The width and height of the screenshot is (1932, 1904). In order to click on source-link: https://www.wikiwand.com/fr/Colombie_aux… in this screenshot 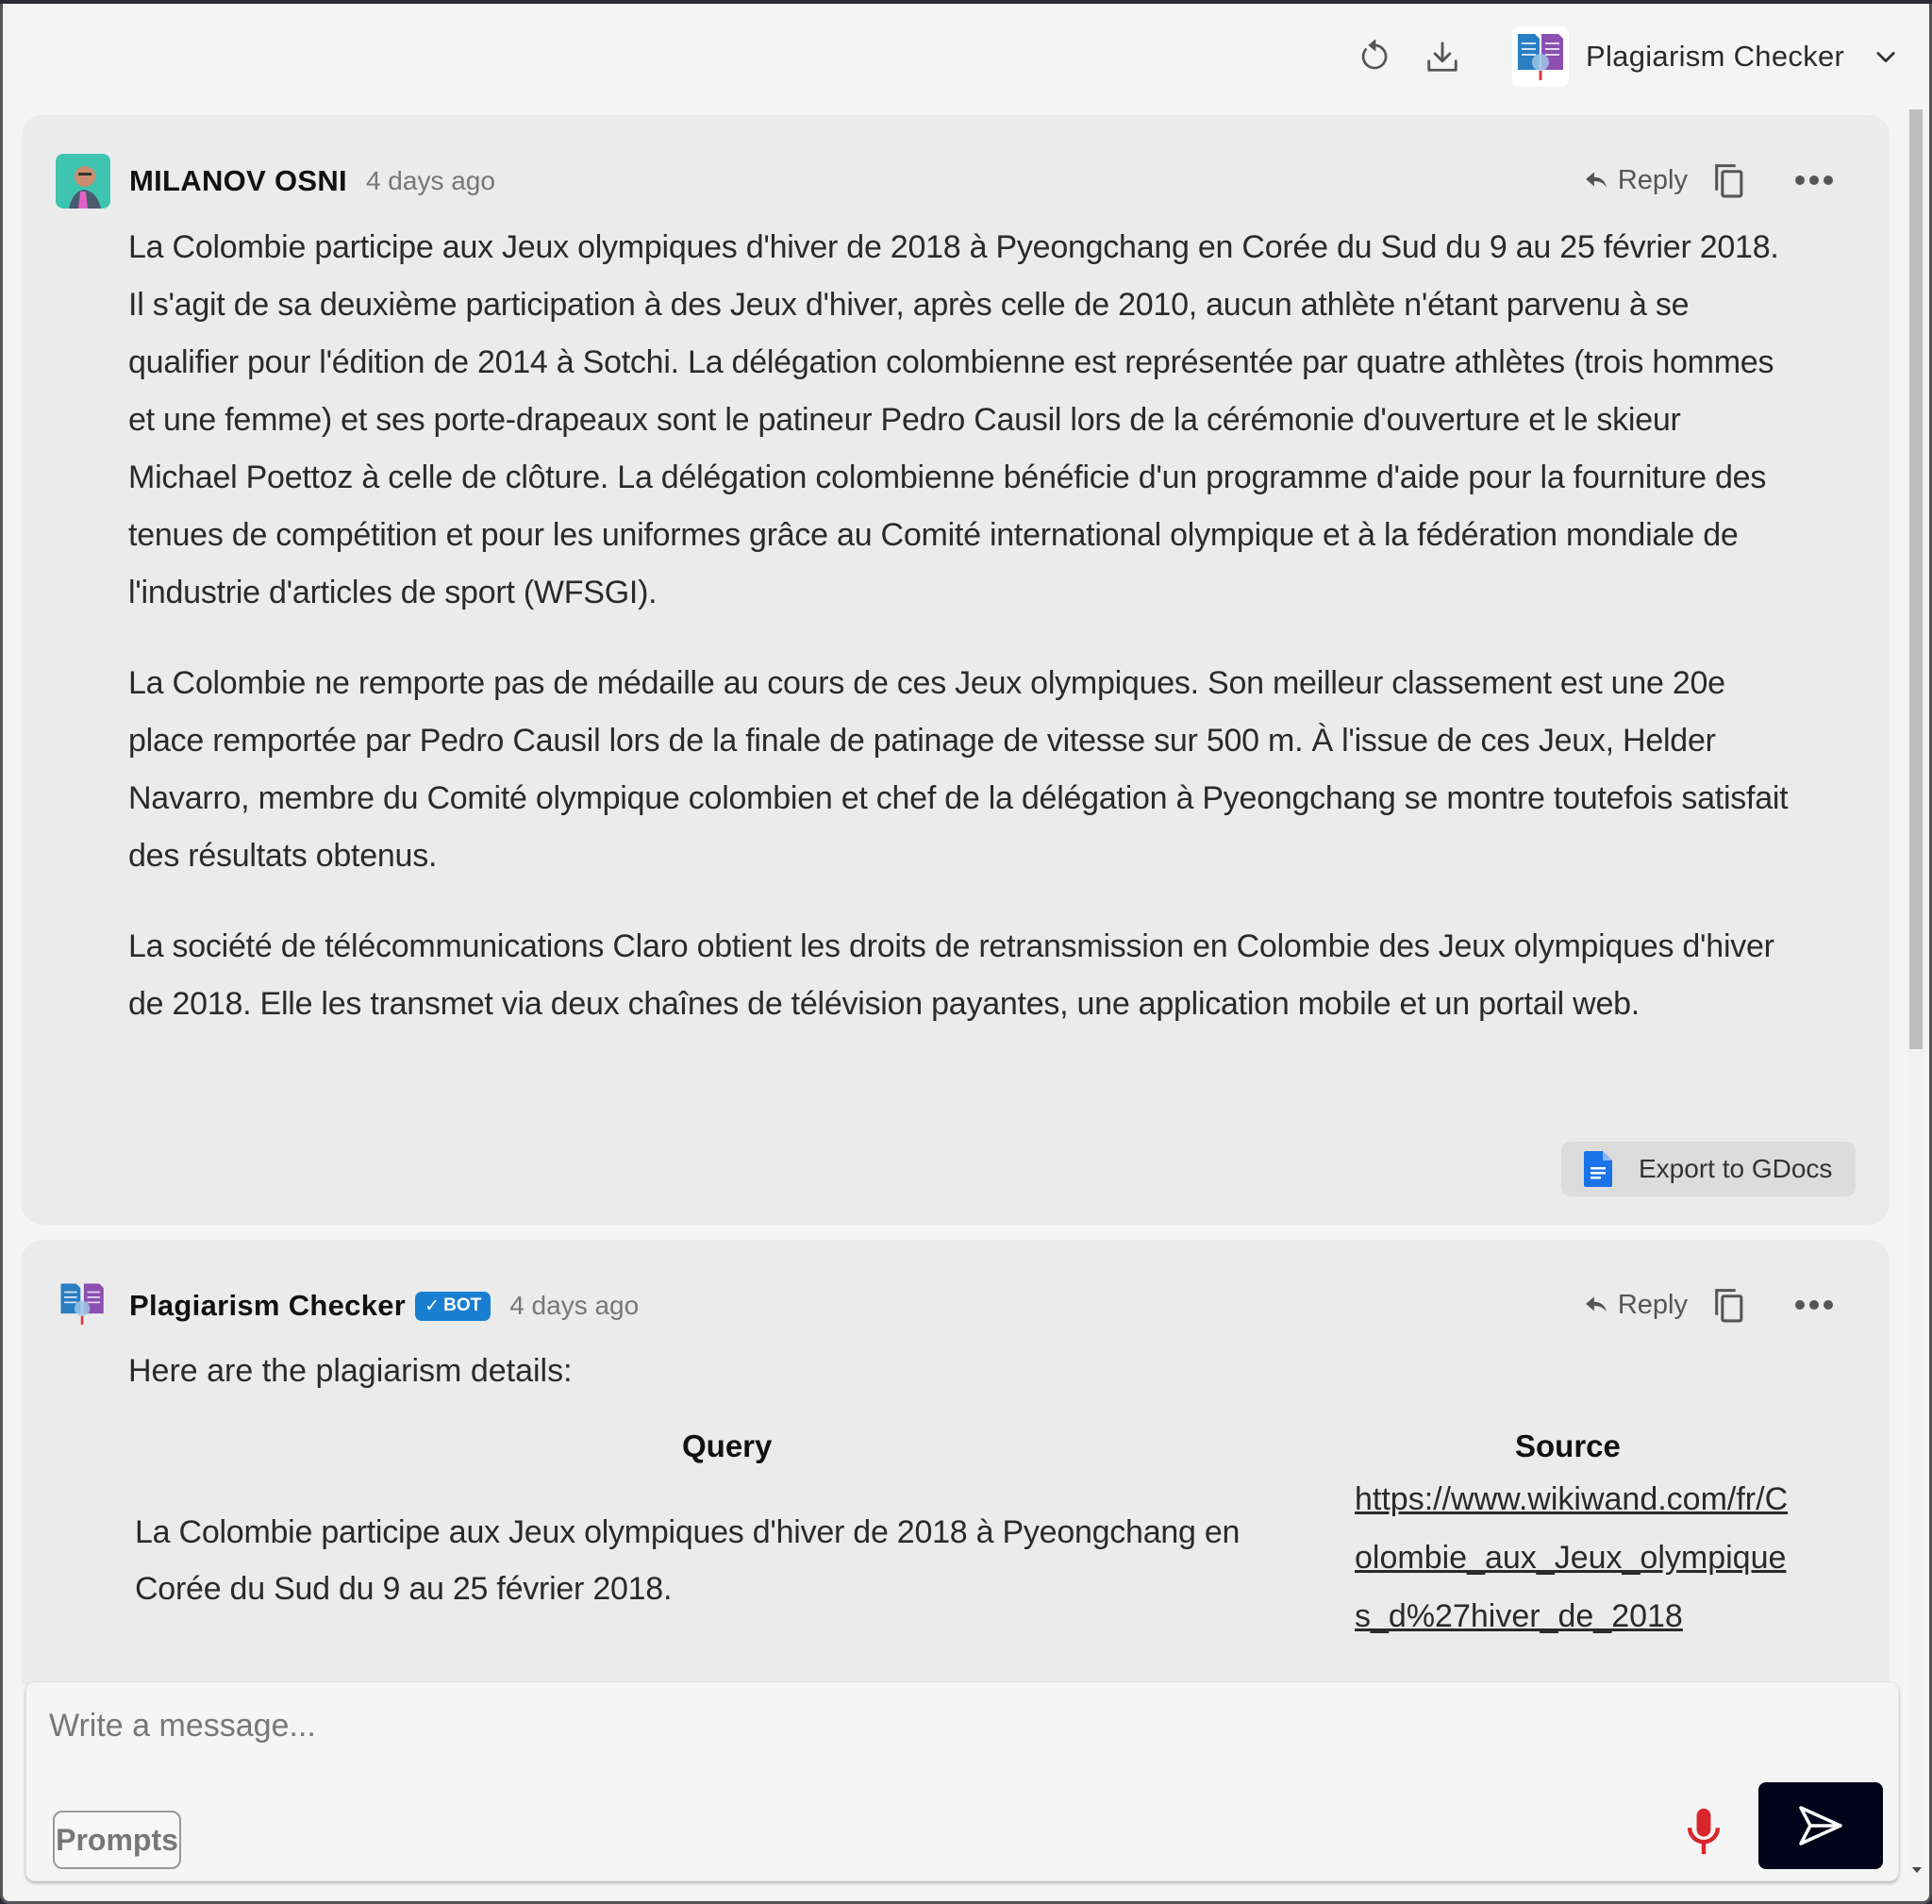, I will do `click(1576, 1557)`.